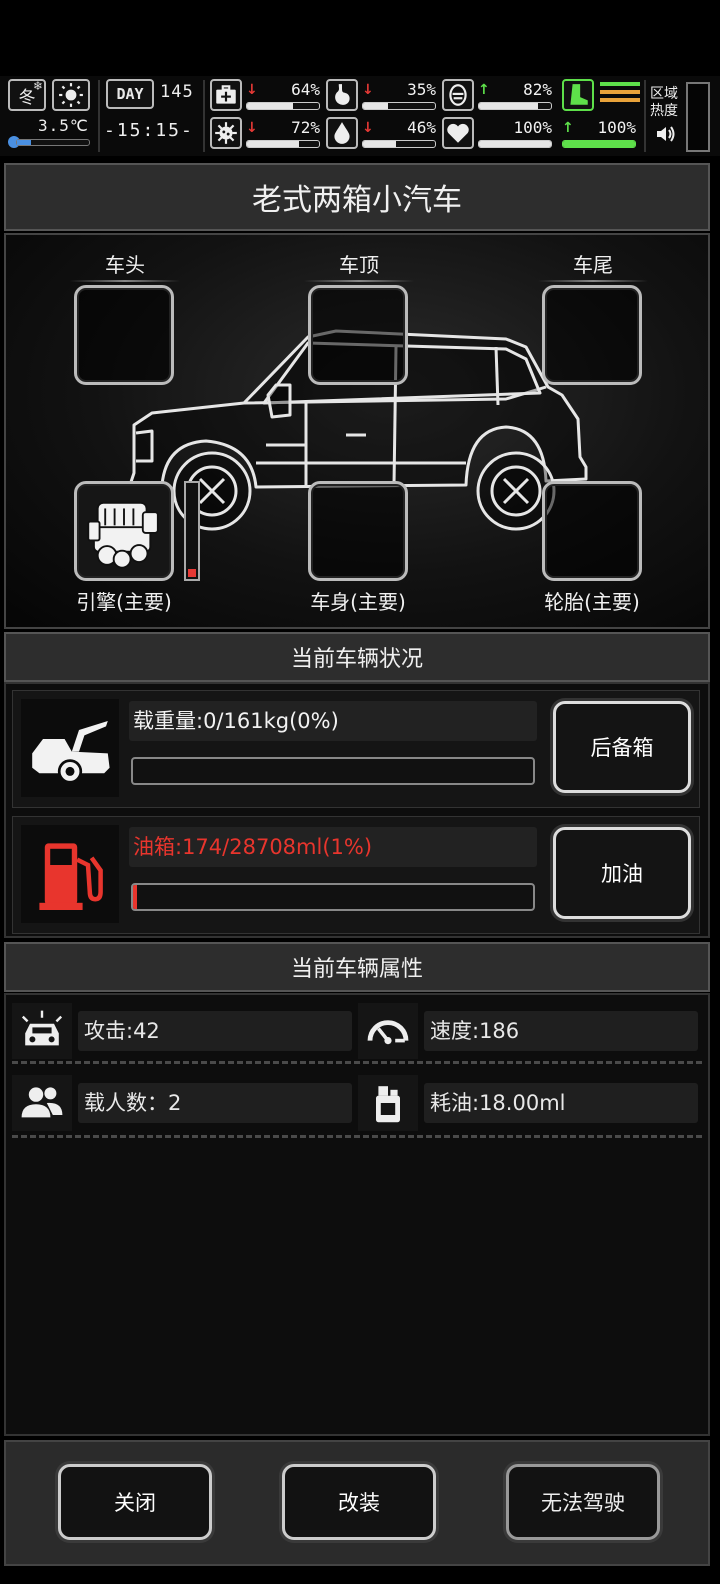  Describe the element at coordinates (342, 95) in the screenshot. I see `stomach-icon` at that location.